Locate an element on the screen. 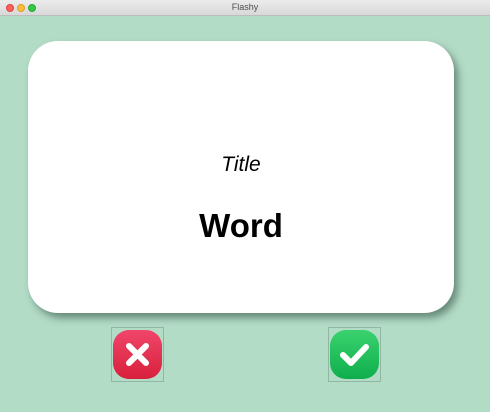 This screenshot has width=490, height=412. window-title: Flashy is located at coordinates (245, 7).